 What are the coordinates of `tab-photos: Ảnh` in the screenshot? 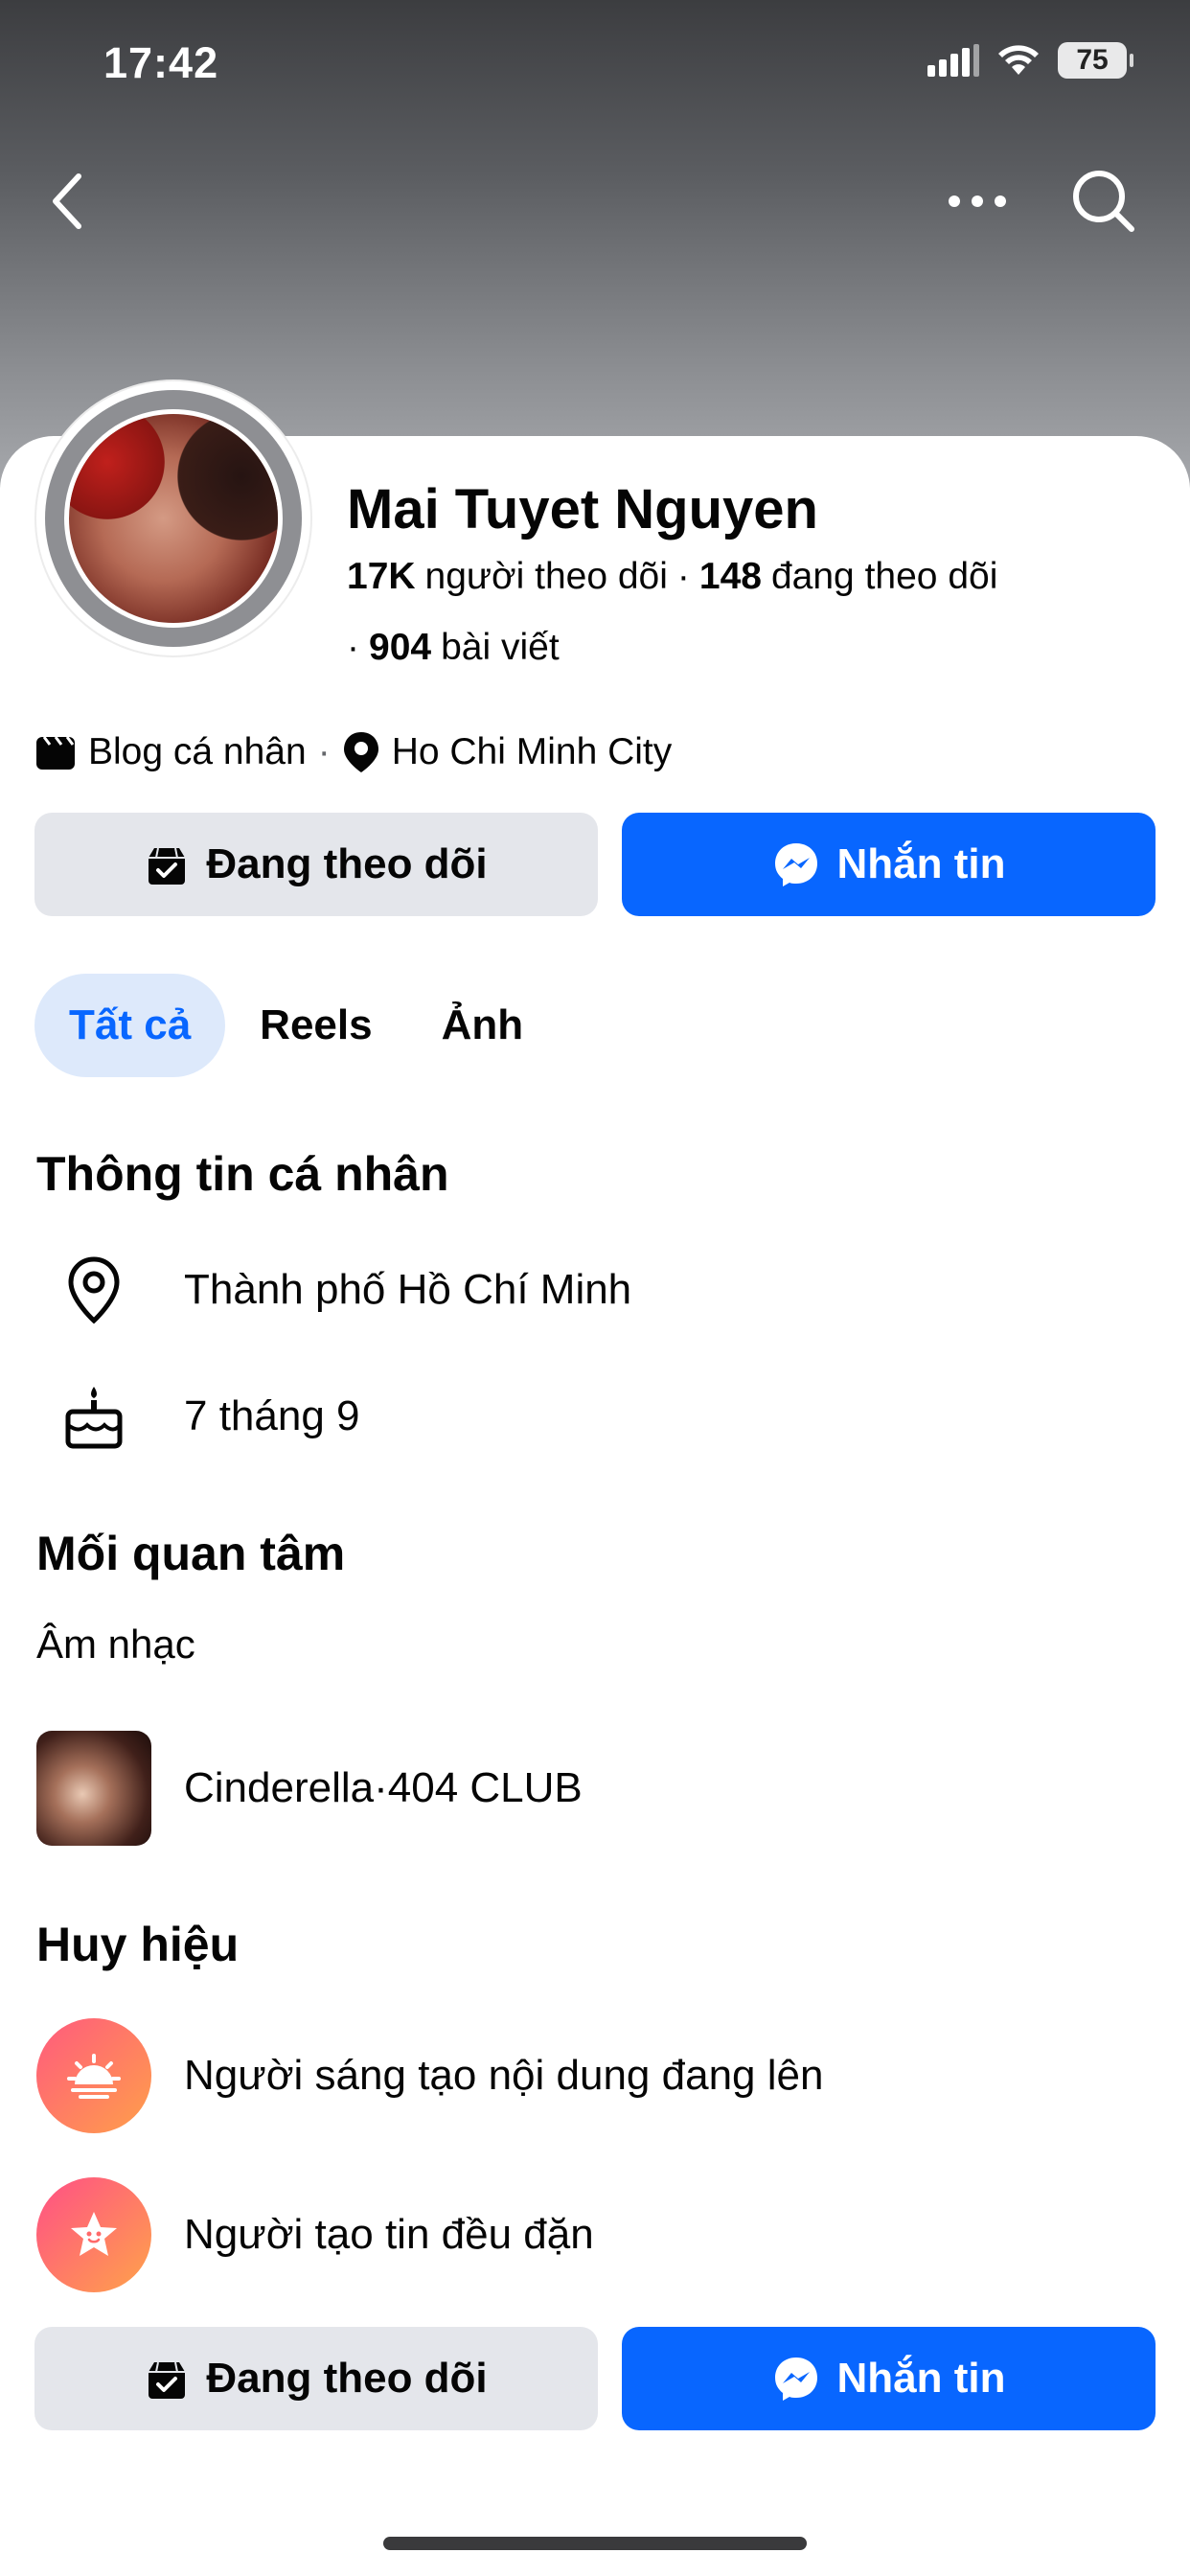 It's located at (483, 1025).